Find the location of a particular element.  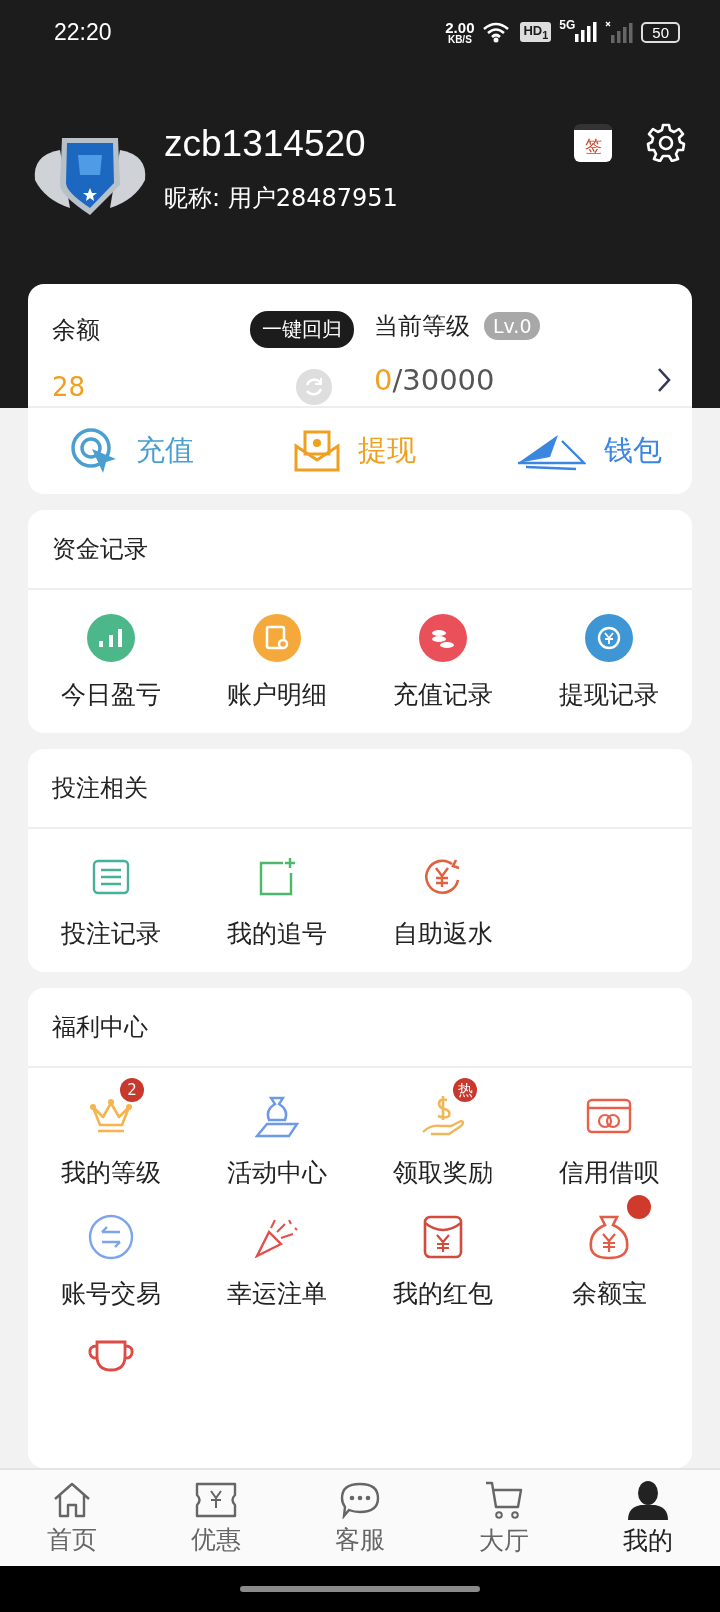

level-label: 当前等级 is located at coordinates (422, 326).